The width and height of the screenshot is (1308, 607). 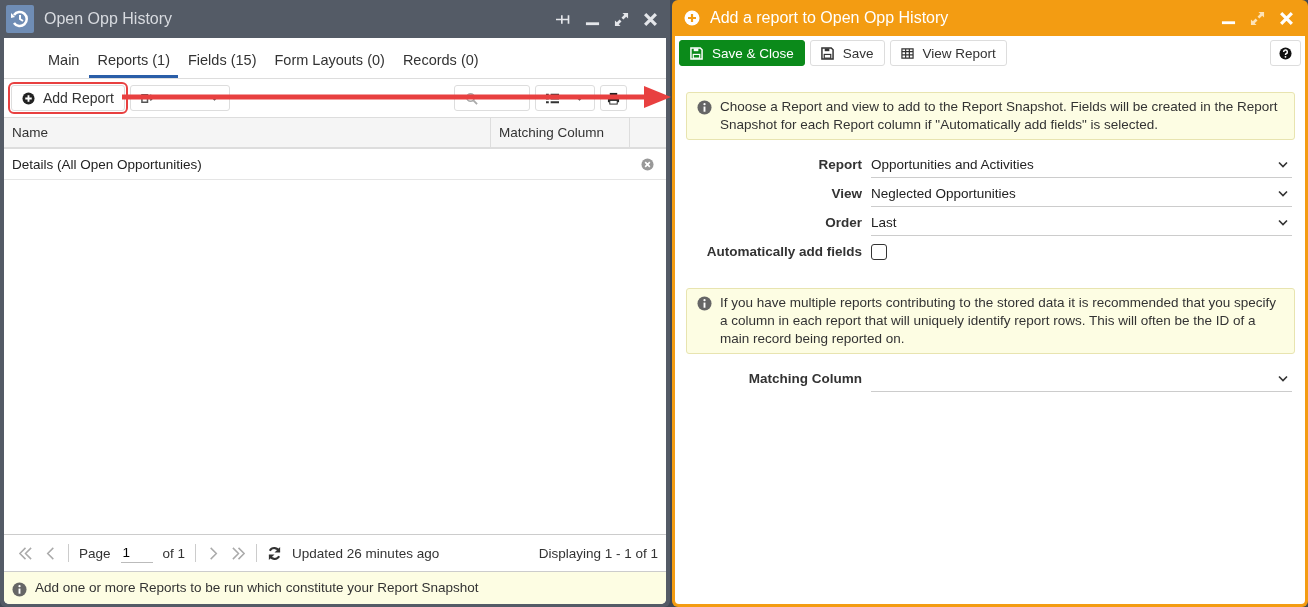 I want to click on maximize-icon, so click(x=621, y=19).